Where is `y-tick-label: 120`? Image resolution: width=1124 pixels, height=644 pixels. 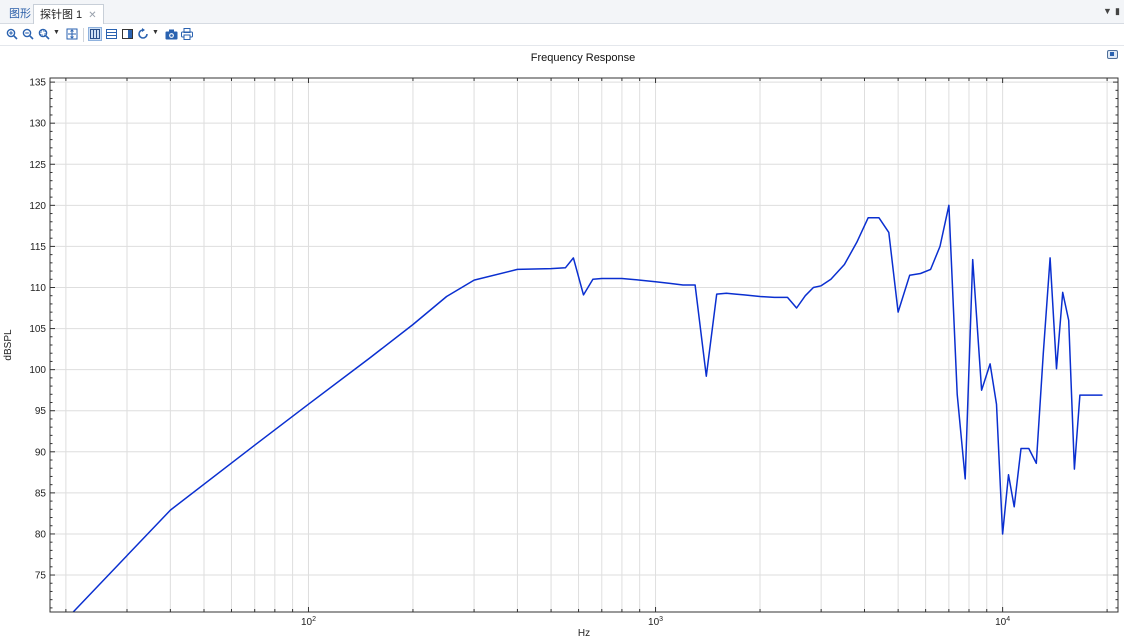 y-tick-label: 120 is located at coordinates (37, 206).